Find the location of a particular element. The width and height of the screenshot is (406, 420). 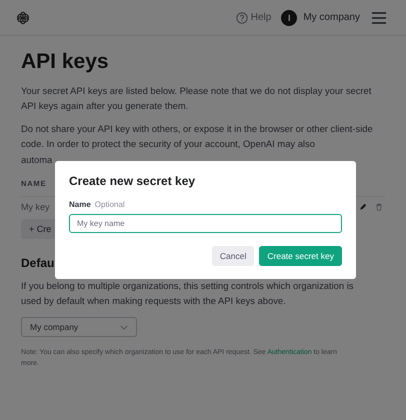

trash-icon is located at coordinates (379, 207).